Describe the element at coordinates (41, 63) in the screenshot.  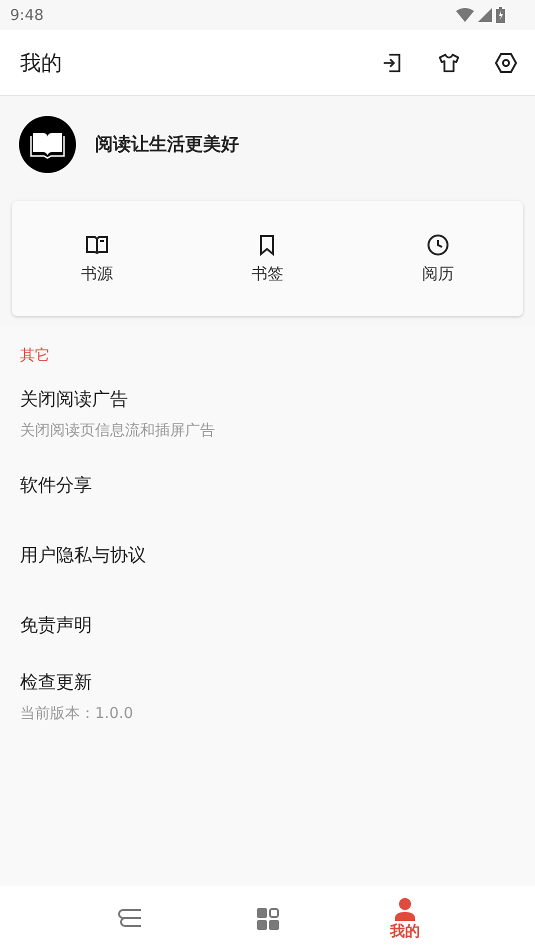
I see `page-title: 我的` at that location.